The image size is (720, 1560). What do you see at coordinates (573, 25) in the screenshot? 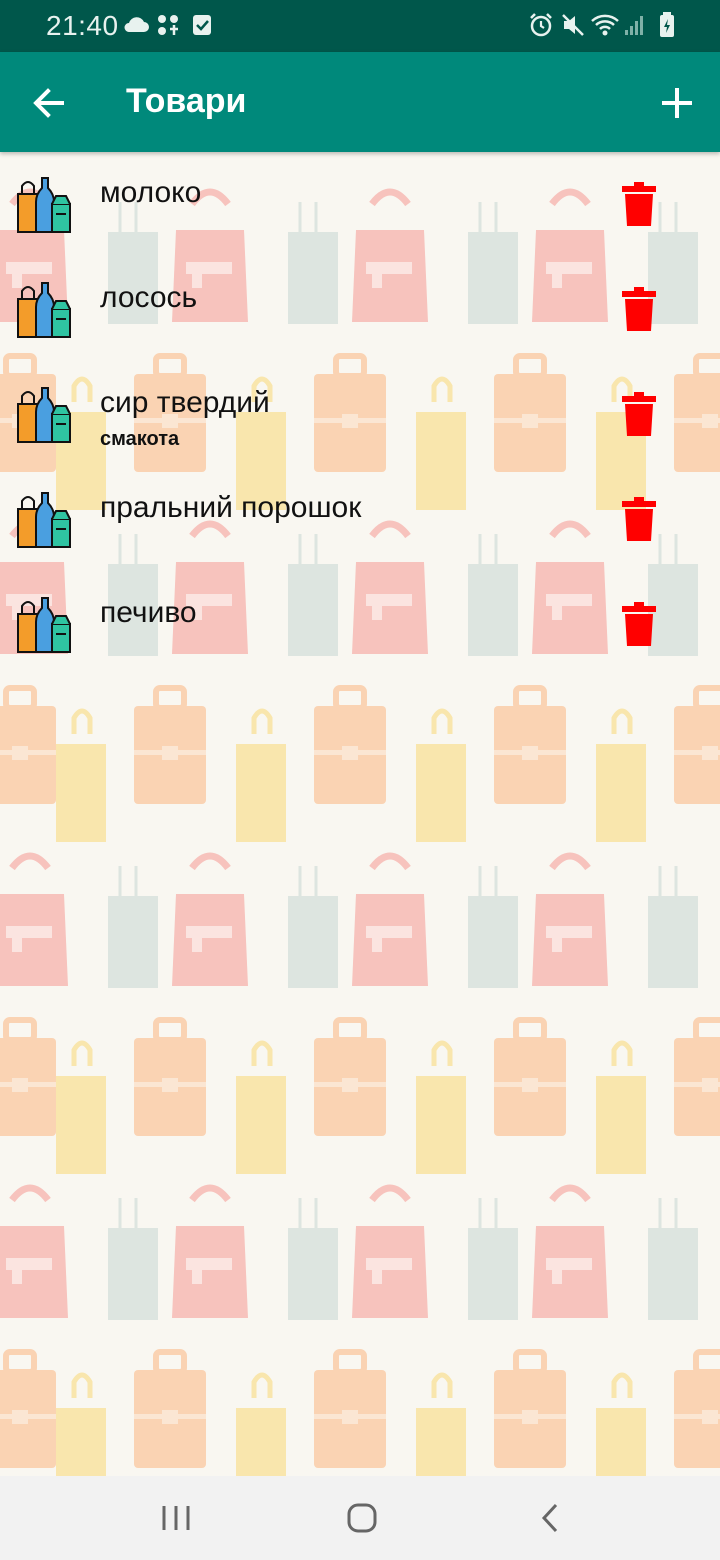
I see `mute-icon` at bounding box center [573, 25].